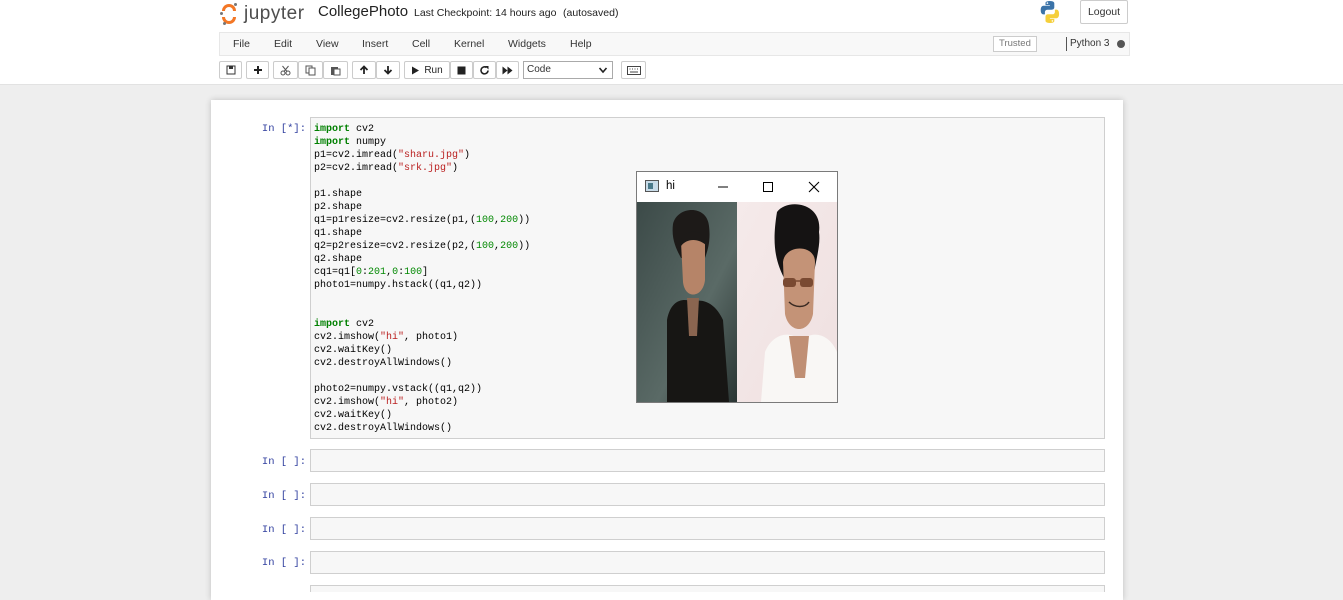 This screenshot has width=1343, height=600. Describe the element at coordinates (433, 70) in the screenshot. I see `run-label: Run` at that location.